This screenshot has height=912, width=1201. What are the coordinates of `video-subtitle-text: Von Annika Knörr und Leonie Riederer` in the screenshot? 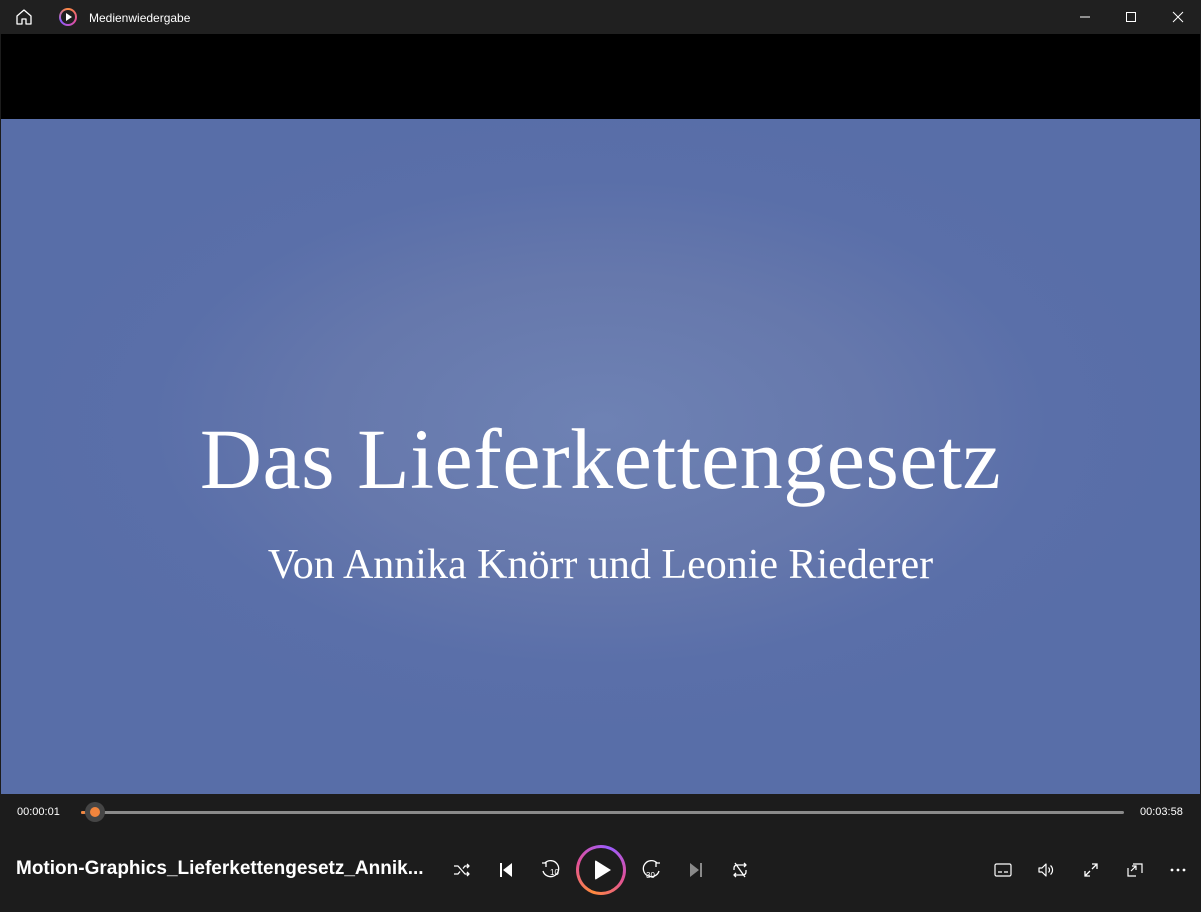 It's located at (600, 565).